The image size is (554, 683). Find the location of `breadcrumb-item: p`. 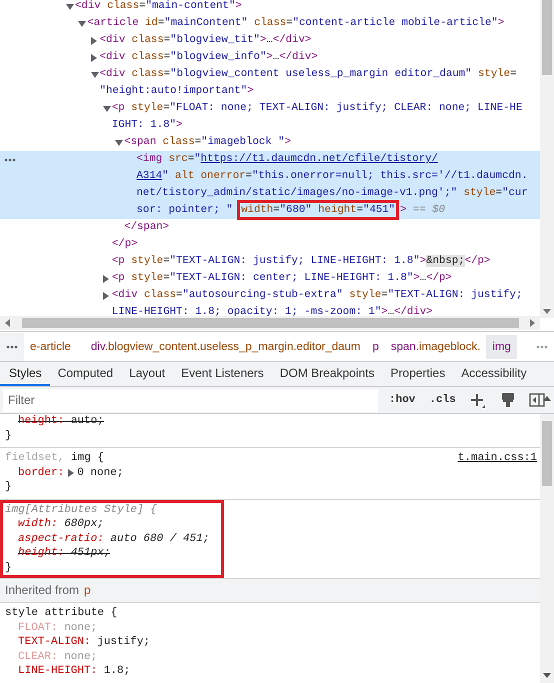

breadcrumb-item: p is located at coordinates (375, 346).